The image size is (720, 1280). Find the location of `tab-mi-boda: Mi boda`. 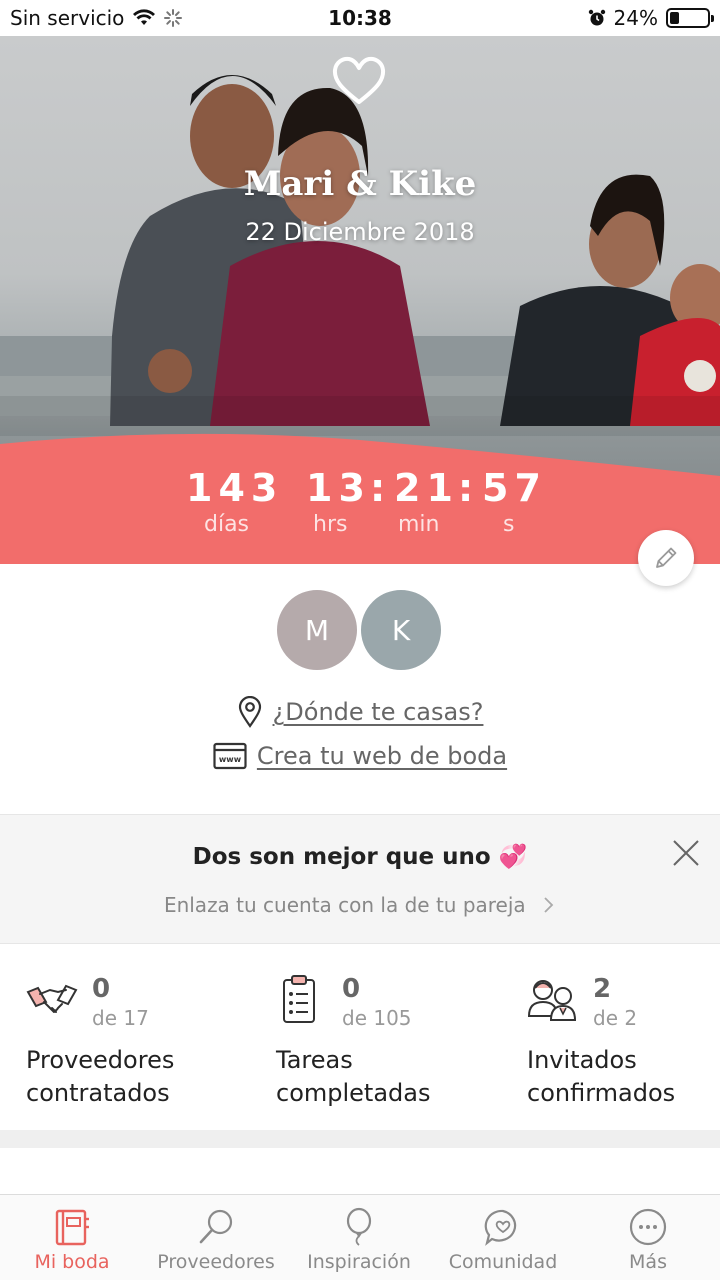

tab-mi-boda: Mi boda is located at coordinates (72, 1237).